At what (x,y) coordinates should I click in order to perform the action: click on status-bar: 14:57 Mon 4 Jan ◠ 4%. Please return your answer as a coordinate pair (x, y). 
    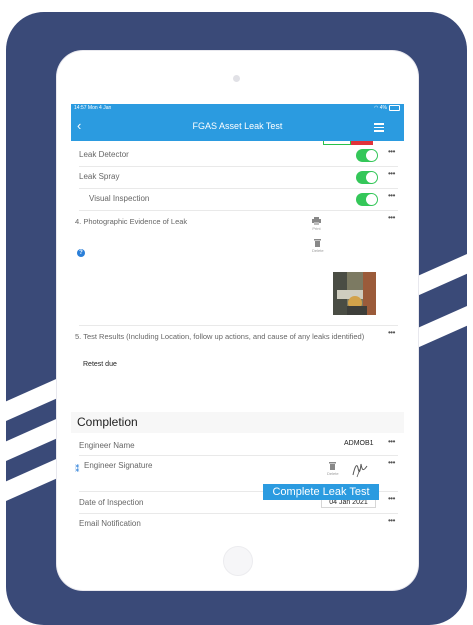
    Looking at the image, I should click on (237, 108).